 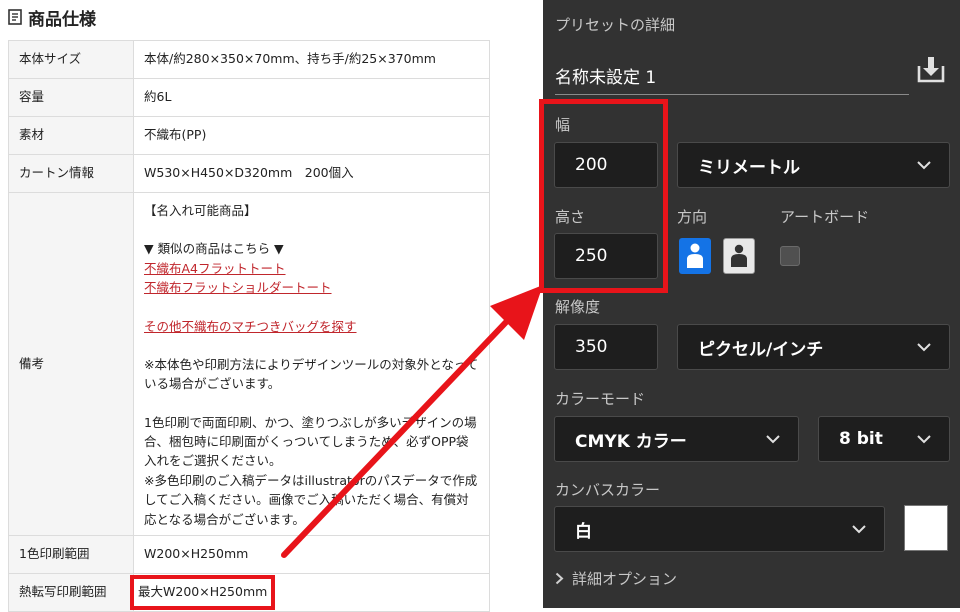 I want to click on resolution-unit-value: ピクセル/インチ, so click(x=761, y=349).